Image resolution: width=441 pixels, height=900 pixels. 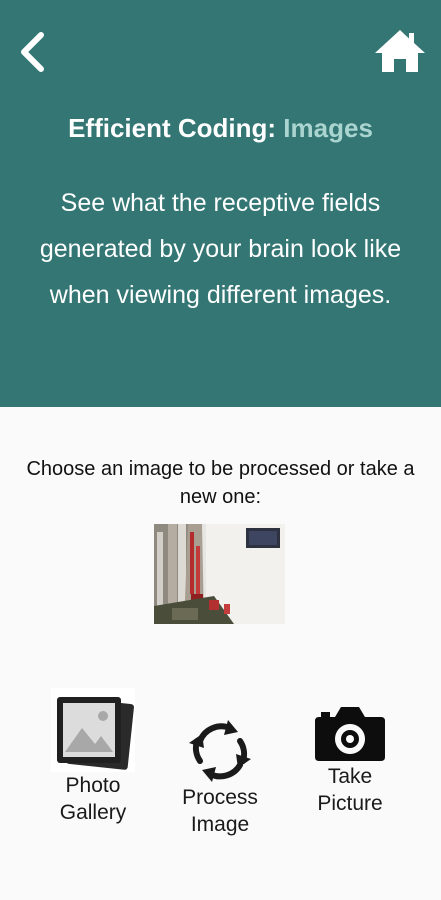 I want to click on process-image-button: Process Image, so click(x=220, y=778).